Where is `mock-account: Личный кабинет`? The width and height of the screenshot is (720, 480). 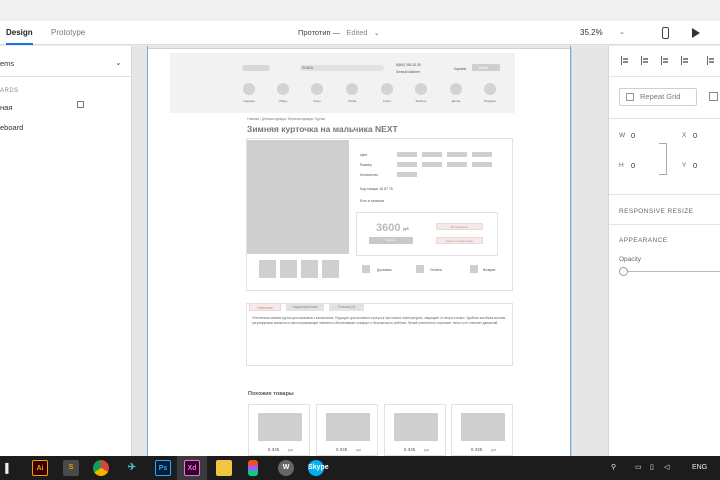
mock-account: Личный кабинет is located at coordinates (408, 72).